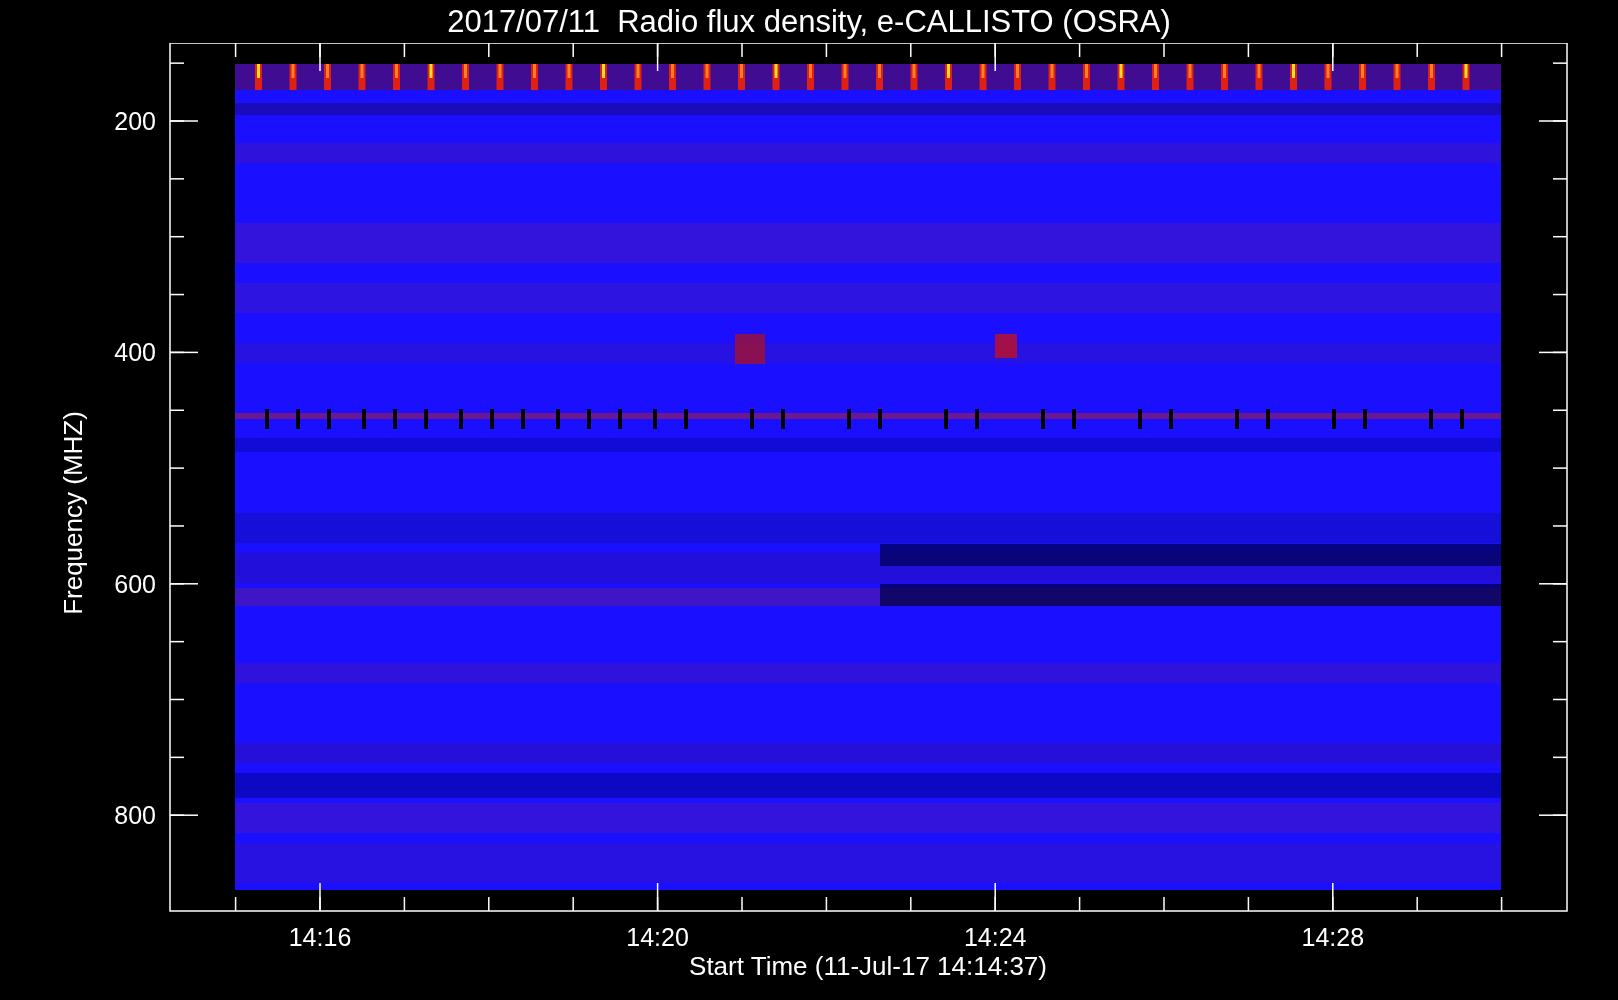  Describe the element at coordinates (320, 937) in the screenshot. I see `x-tick-label: 14:16` at that location.